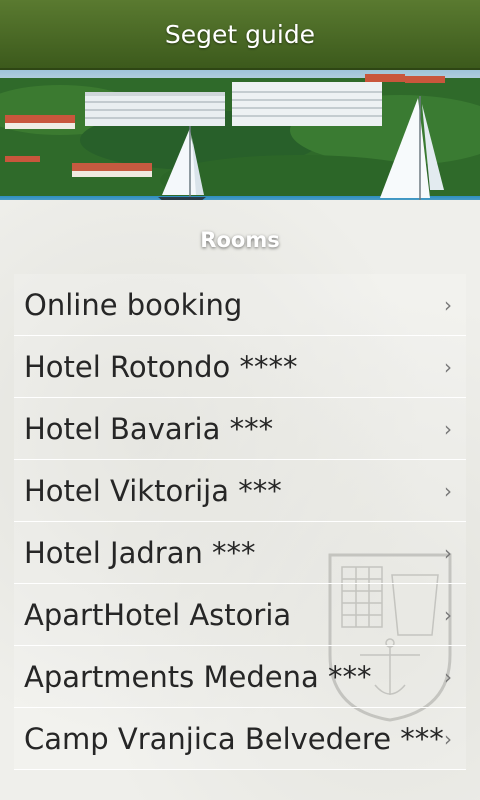 This screenshot has height=800, width=480. I want to click on list-item-hotel-bavaria: Hotel Bavaria *** ›, so click(240, 429).